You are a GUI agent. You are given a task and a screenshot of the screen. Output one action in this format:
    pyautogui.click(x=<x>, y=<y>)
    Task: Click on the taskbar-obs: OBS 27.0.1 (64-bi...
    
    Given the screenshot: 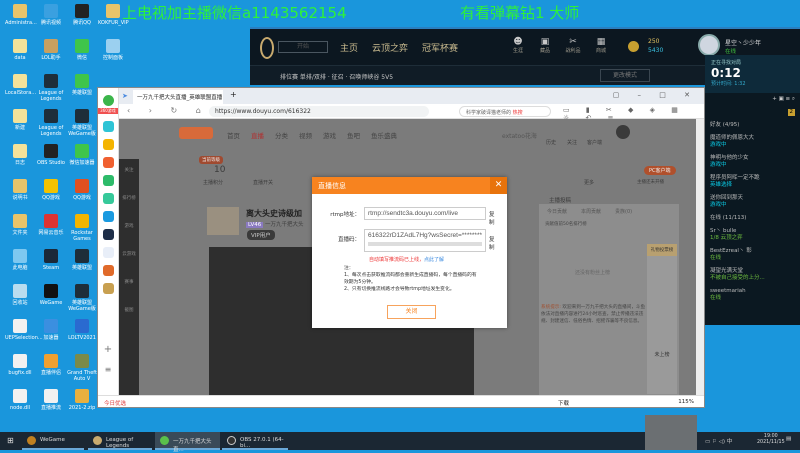 What is the action you would take?
    pyautogui.click(x=255, y=441)
    